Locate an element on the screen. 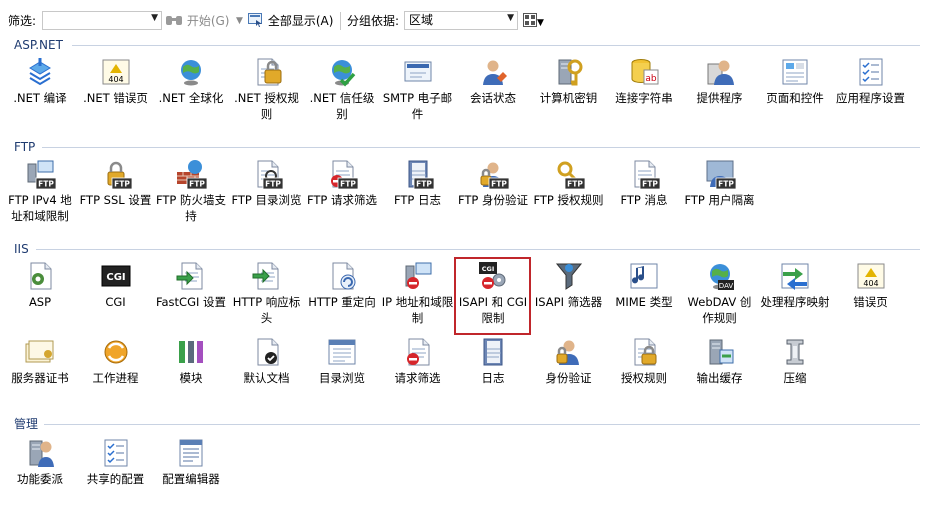 Image resolution: width=926 pixels, height=517 pixels. view-mode-button: ▼ is located at coordinates (533, 21).